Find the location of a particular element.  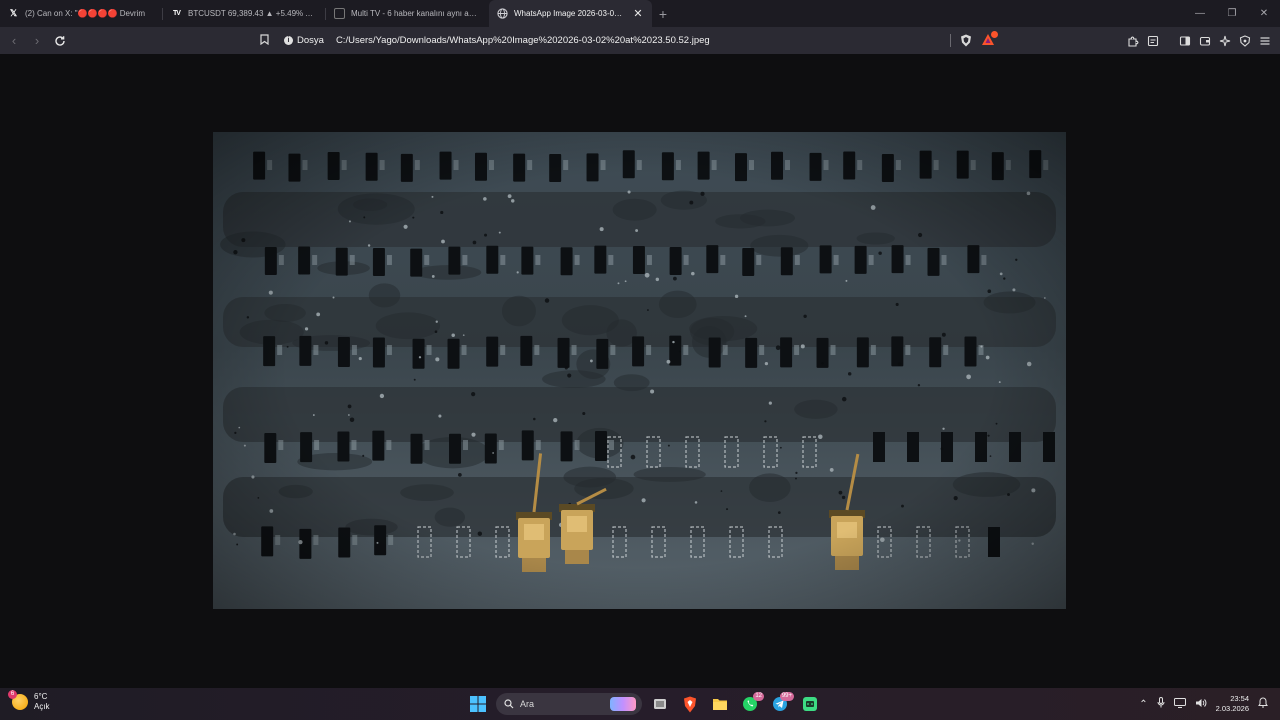

minimize-icon: — is located at coordinates (1200, 13).